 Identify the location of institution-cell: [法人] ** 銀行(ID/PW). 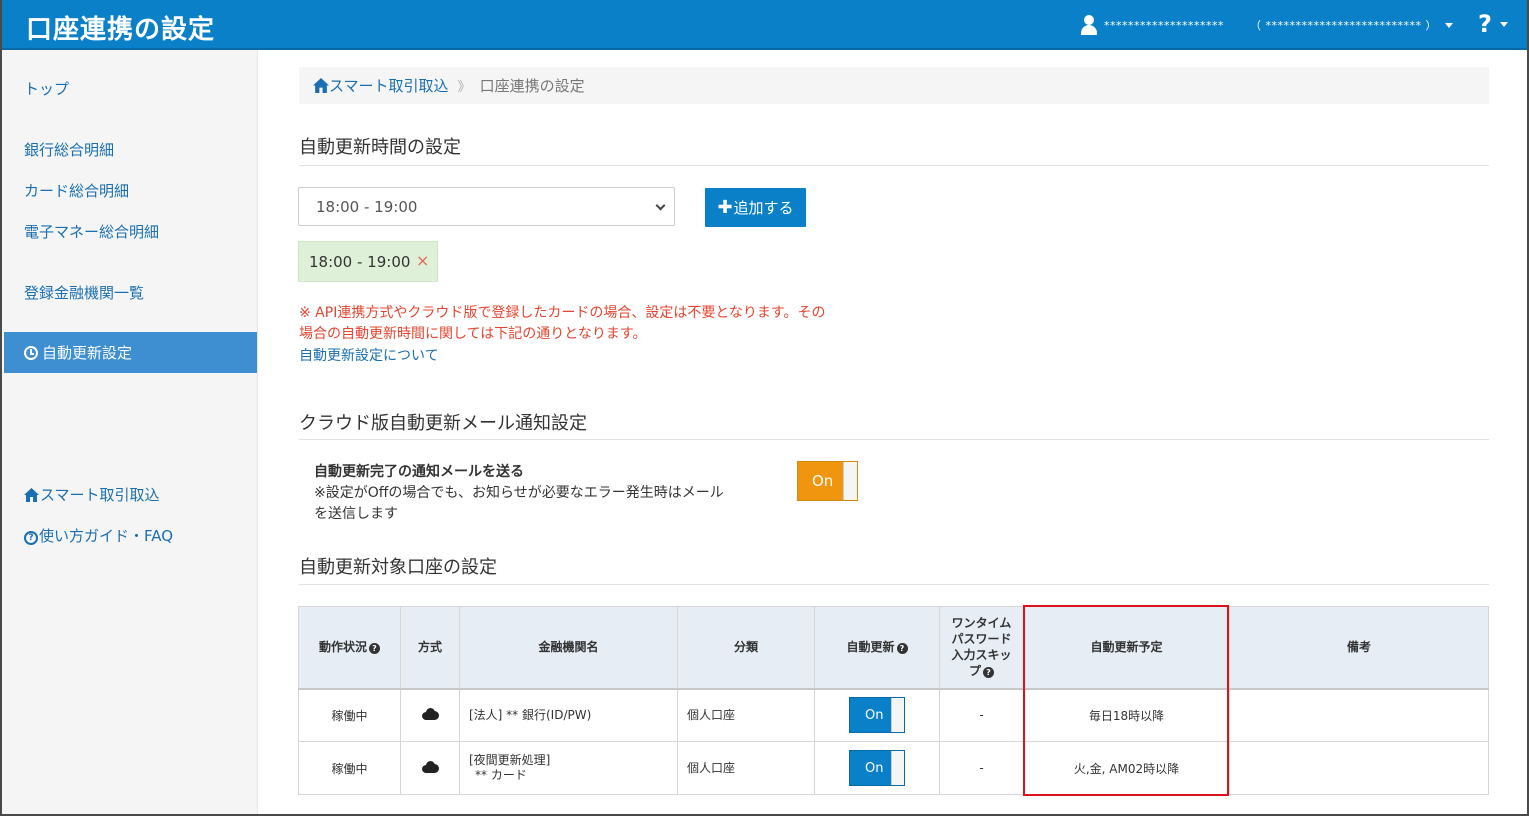
(568, 715).